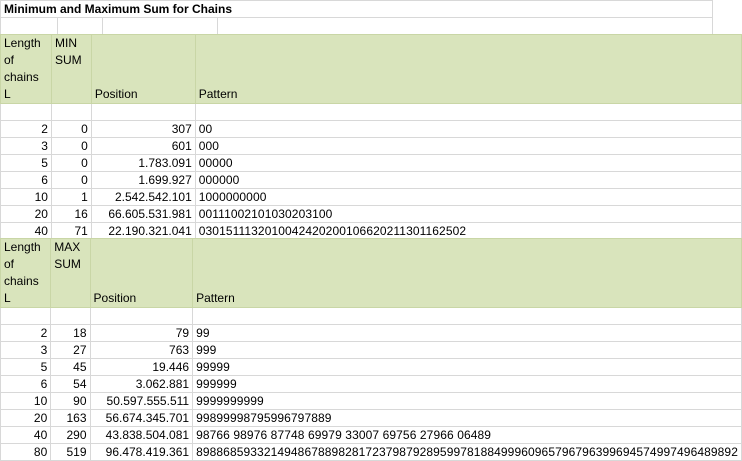 Image resolution: width=742 pixels, height=461 pixels. Describe the element at coordinates (141, 367) in the screenshot. I see `position-cell: 19.446` at that location.